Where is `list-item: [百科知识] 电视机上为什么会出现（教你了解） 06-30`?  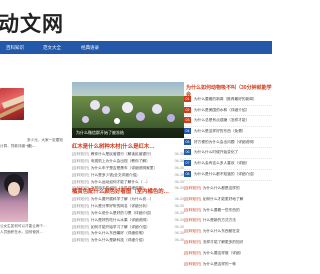
list-item: [百科知识] 电视机上为什么会出现（教你了解） 06-30 is located at coordinates (128, 161).